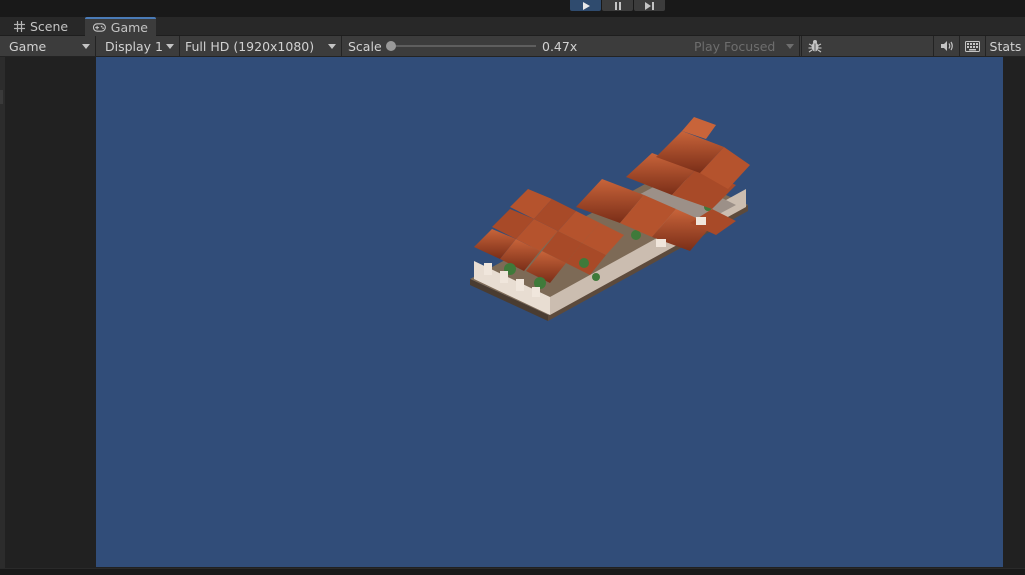  I want to click on keyboard-icon, so click(972, 46).